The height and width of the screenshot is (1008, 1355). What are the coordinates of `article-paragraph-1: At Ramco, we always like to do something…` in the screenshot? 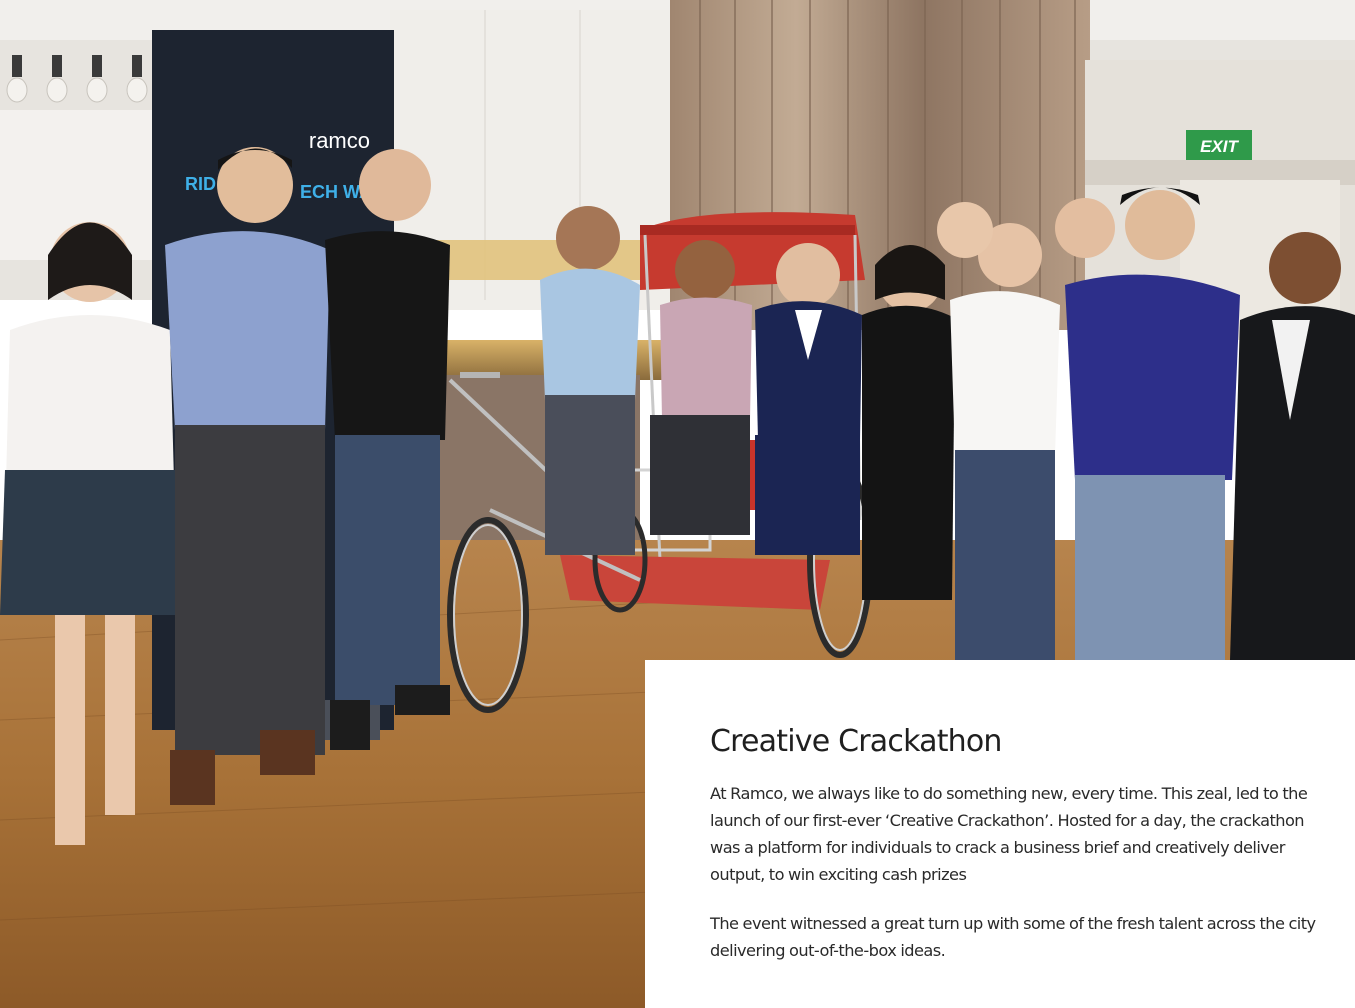 It's located at (1009, 834).